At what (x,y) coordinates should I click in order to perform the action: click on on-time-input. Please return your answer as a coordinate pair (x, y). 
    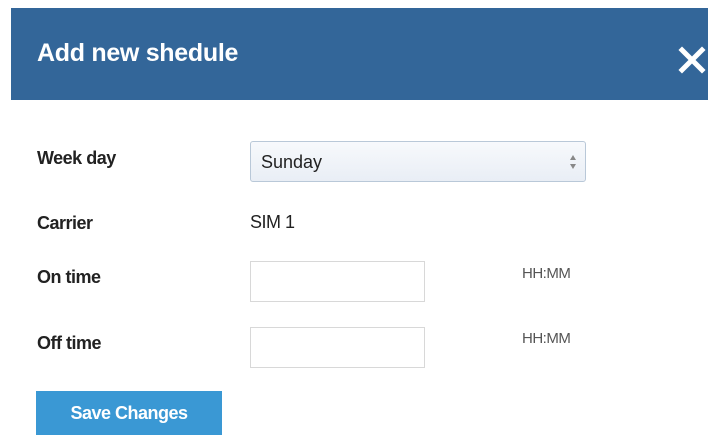
    Looking at the image, I should click on (337, 281).